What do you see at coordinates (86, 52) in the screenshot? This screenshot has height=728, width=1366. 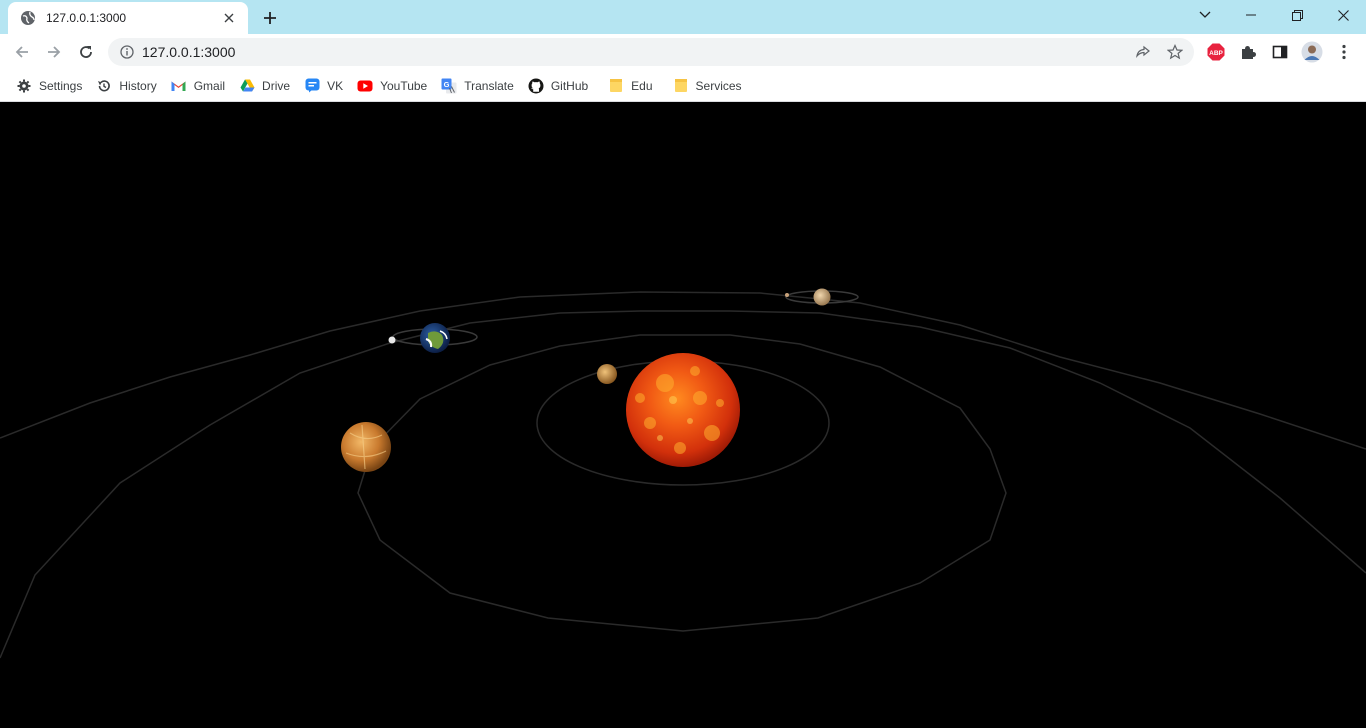 I see `reload-button` at bounding box center [86, 52].